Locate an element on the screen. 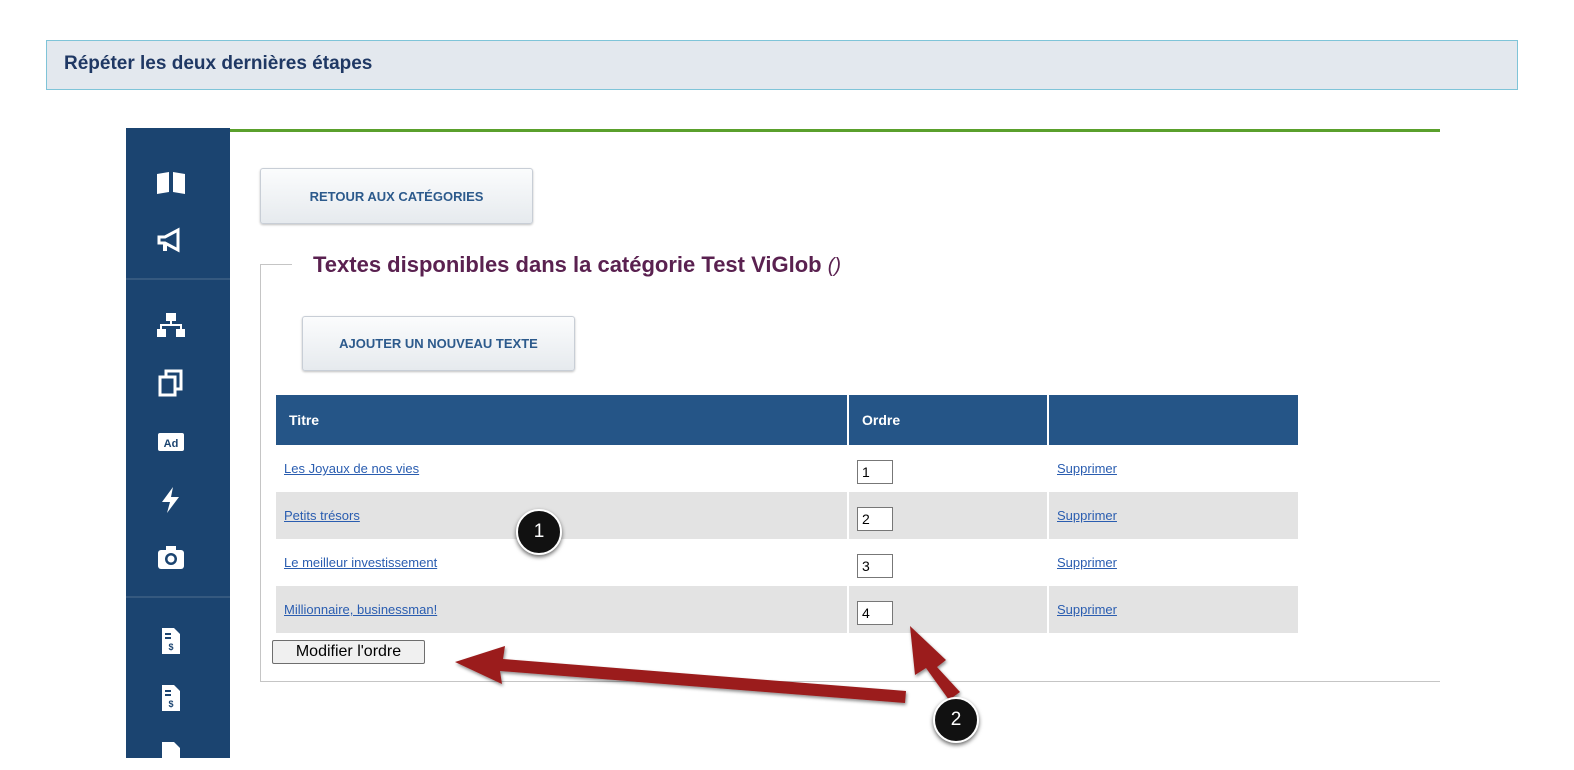 The image size is (1574, 770). arrow-to-order-input is located at coordinates (935, 663).